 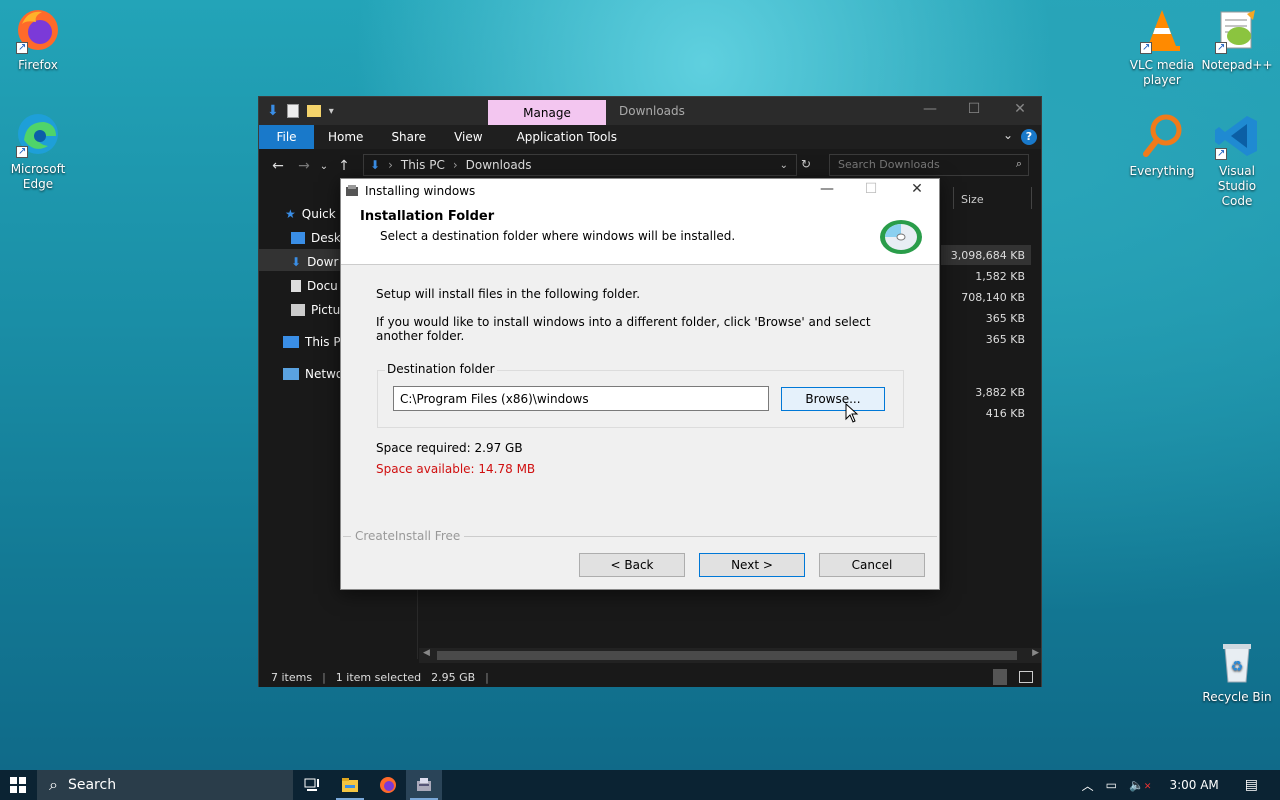 I want to click on tab-application-tools: Application Tools, so click(x=567, y=137).